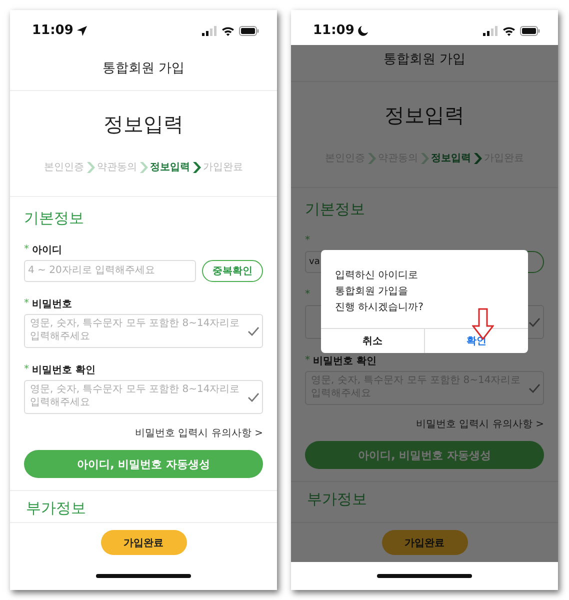  What do you see at coordinates (47, 250) in the screenshot?
I see `field-label: 아이디` at bounding box center [47, 250].